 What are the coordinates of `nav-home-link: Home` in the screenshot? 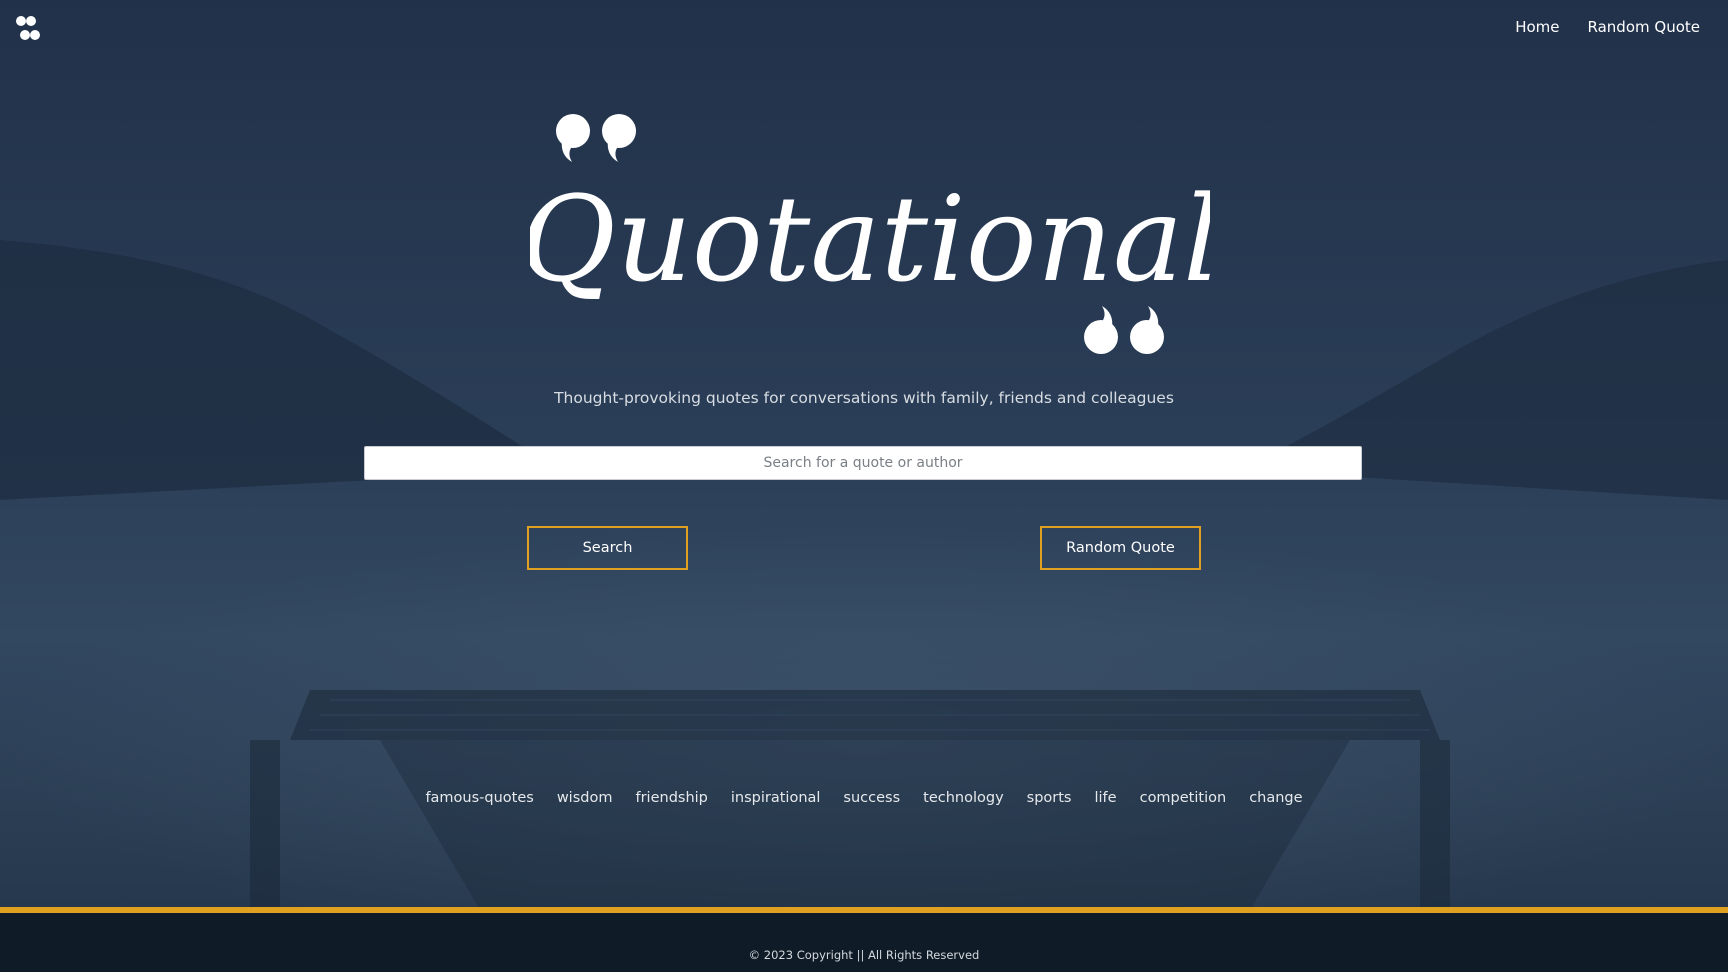 It's located at (1537, 27).